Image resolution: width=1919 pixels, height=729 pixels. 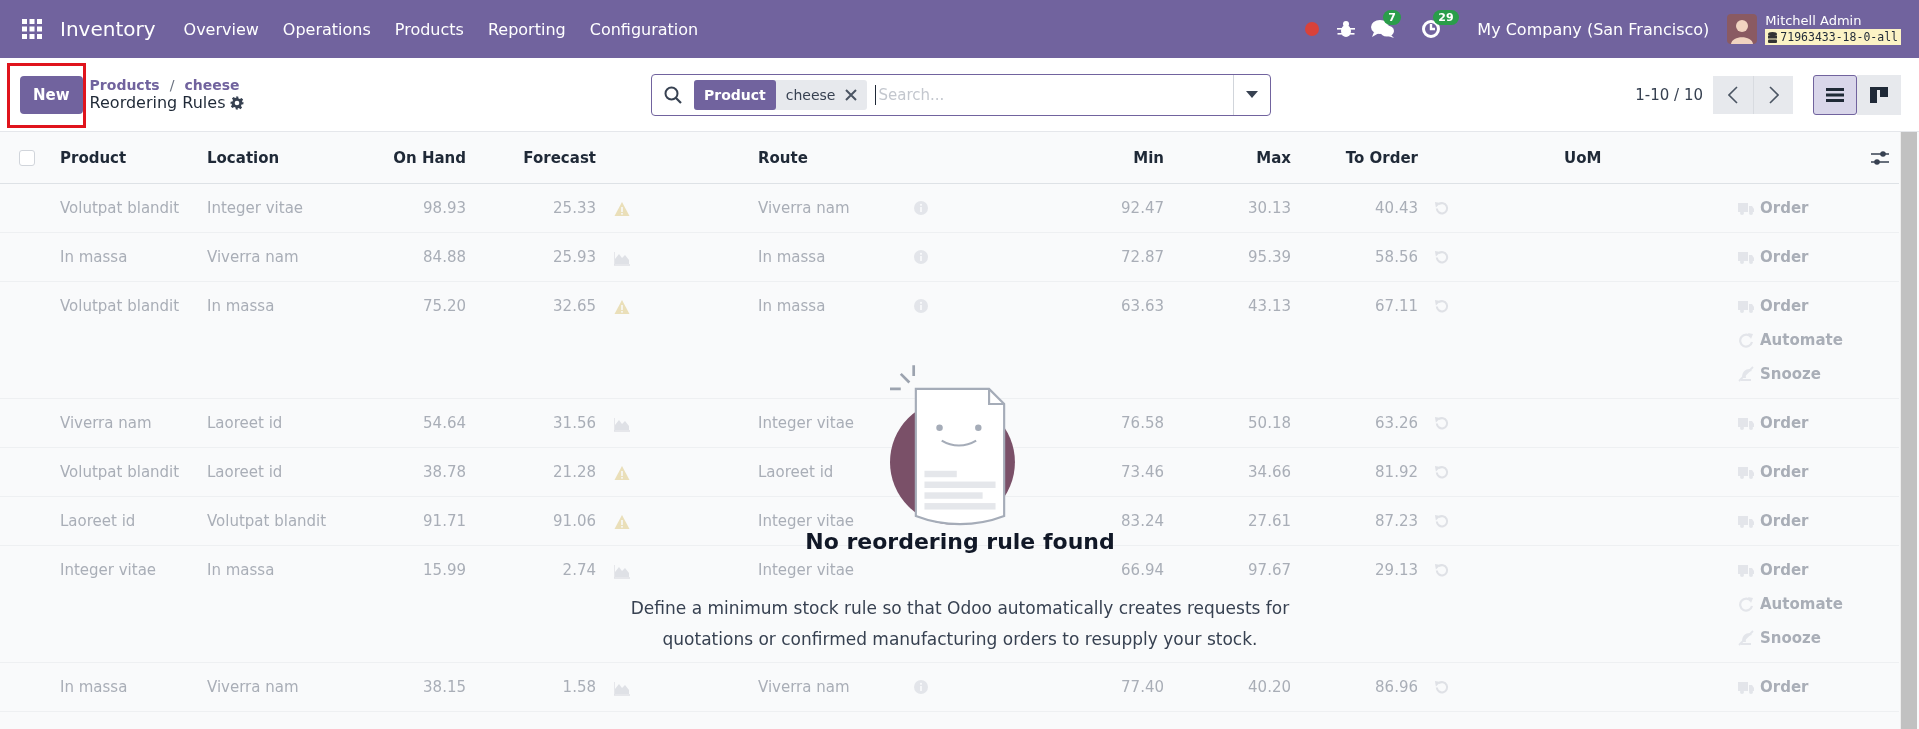 I want to click on min-cell: 73.46, so click(x=1142, y=472).